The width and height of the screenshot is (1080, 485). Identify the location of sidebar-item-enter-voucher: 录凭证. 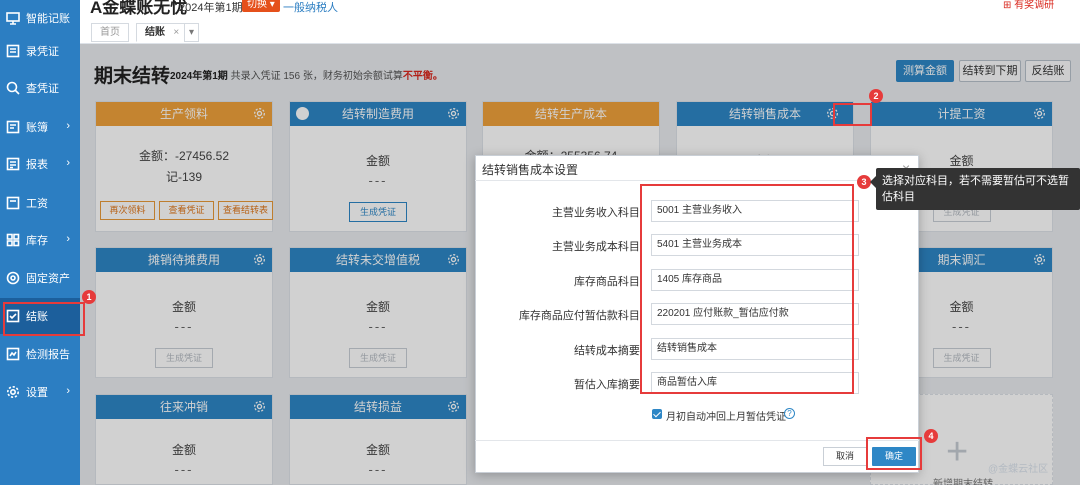
(40, 51).